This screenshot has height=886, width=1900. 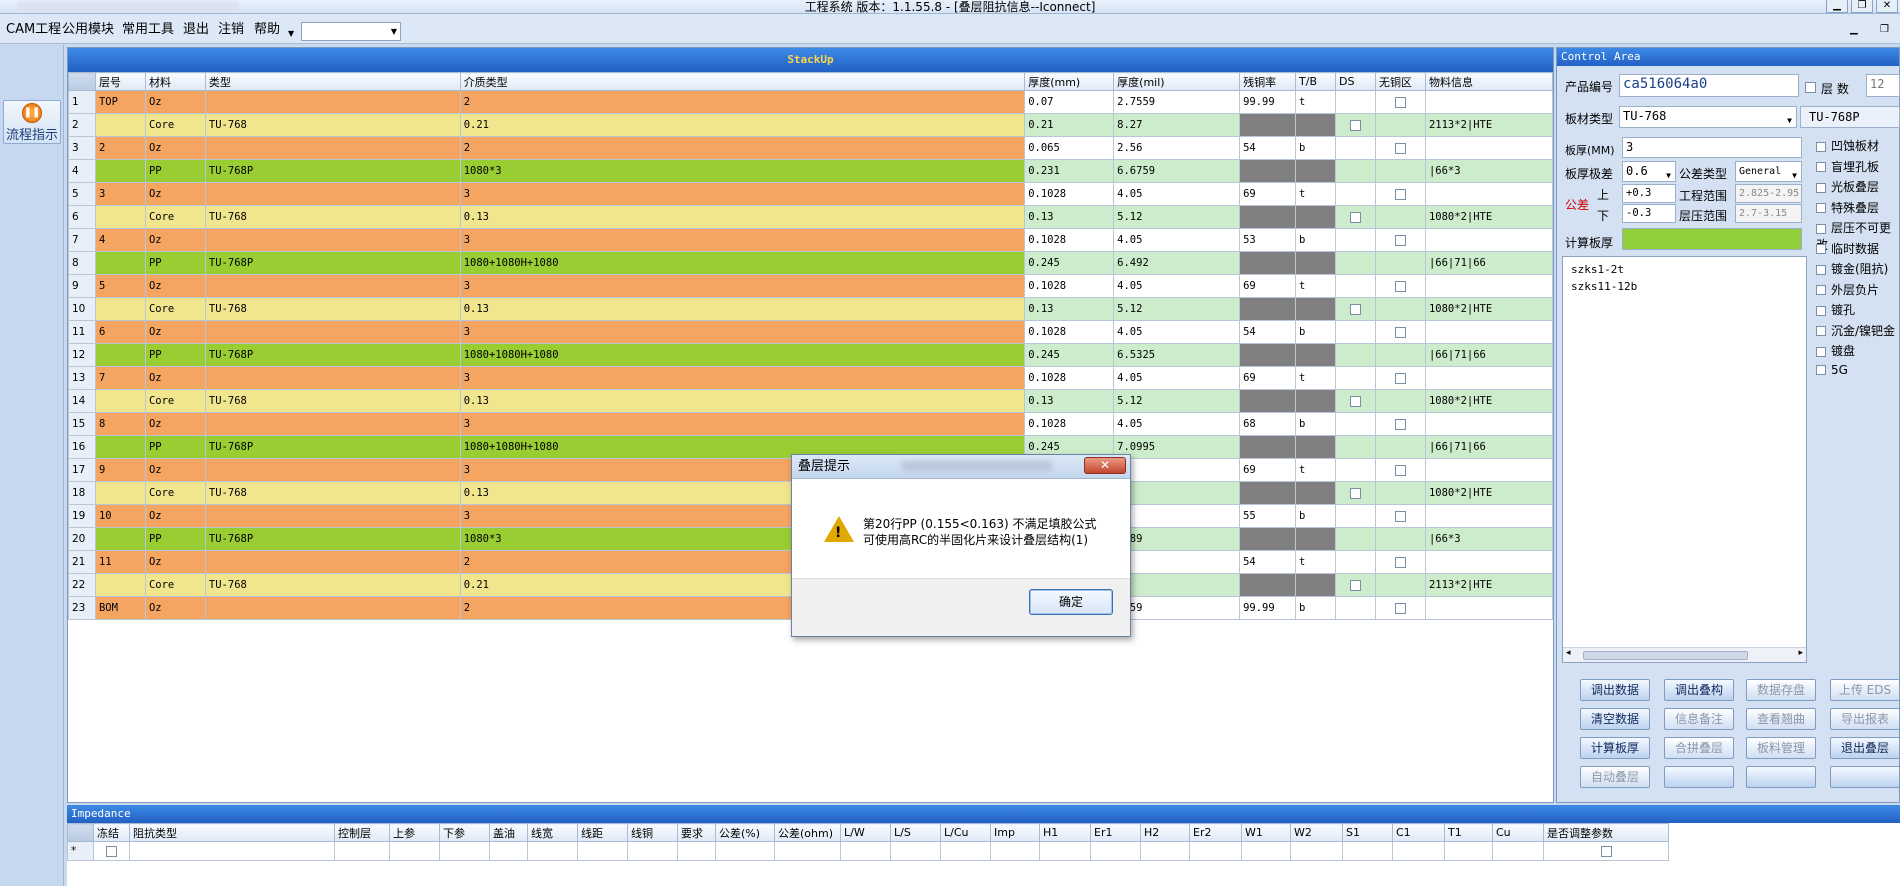 What do you see at coordinates (1355, 493) in the screenshot?
I see `ds-checkbox` at bounding box center [1355, 493].